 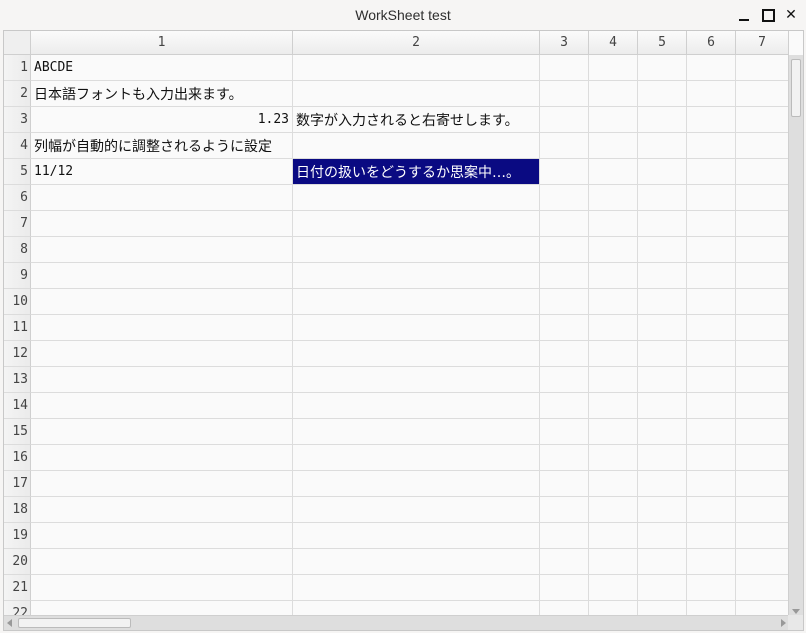 I want to click on horizontal-scrollbar, so click(x=396, y=622).